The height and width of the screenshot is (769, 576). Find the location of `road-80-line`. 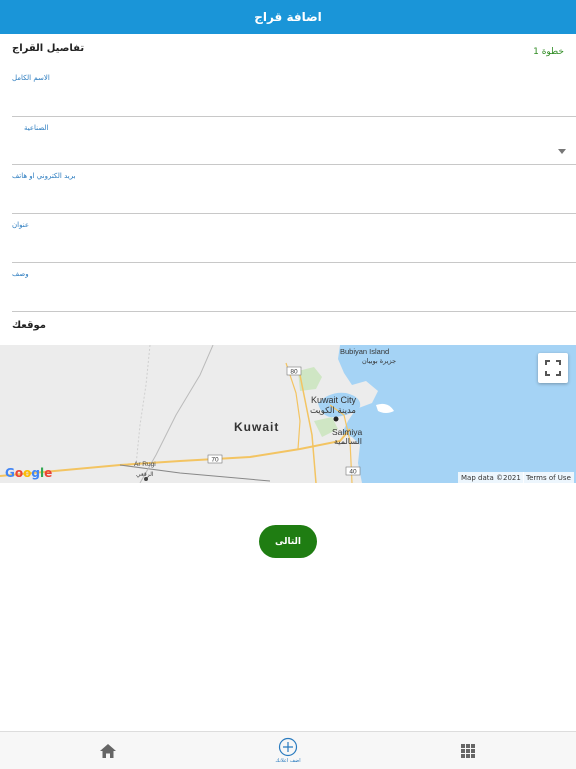

road-80-line is located at coordinates (293, 406).